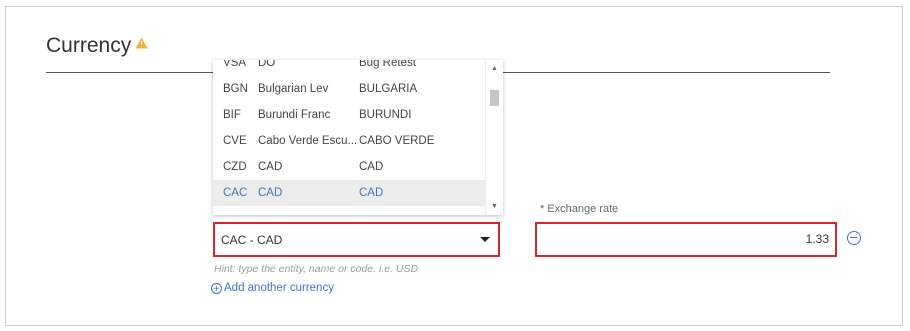  I want to click on option-name: Burundi Franc, so click(294, 115).